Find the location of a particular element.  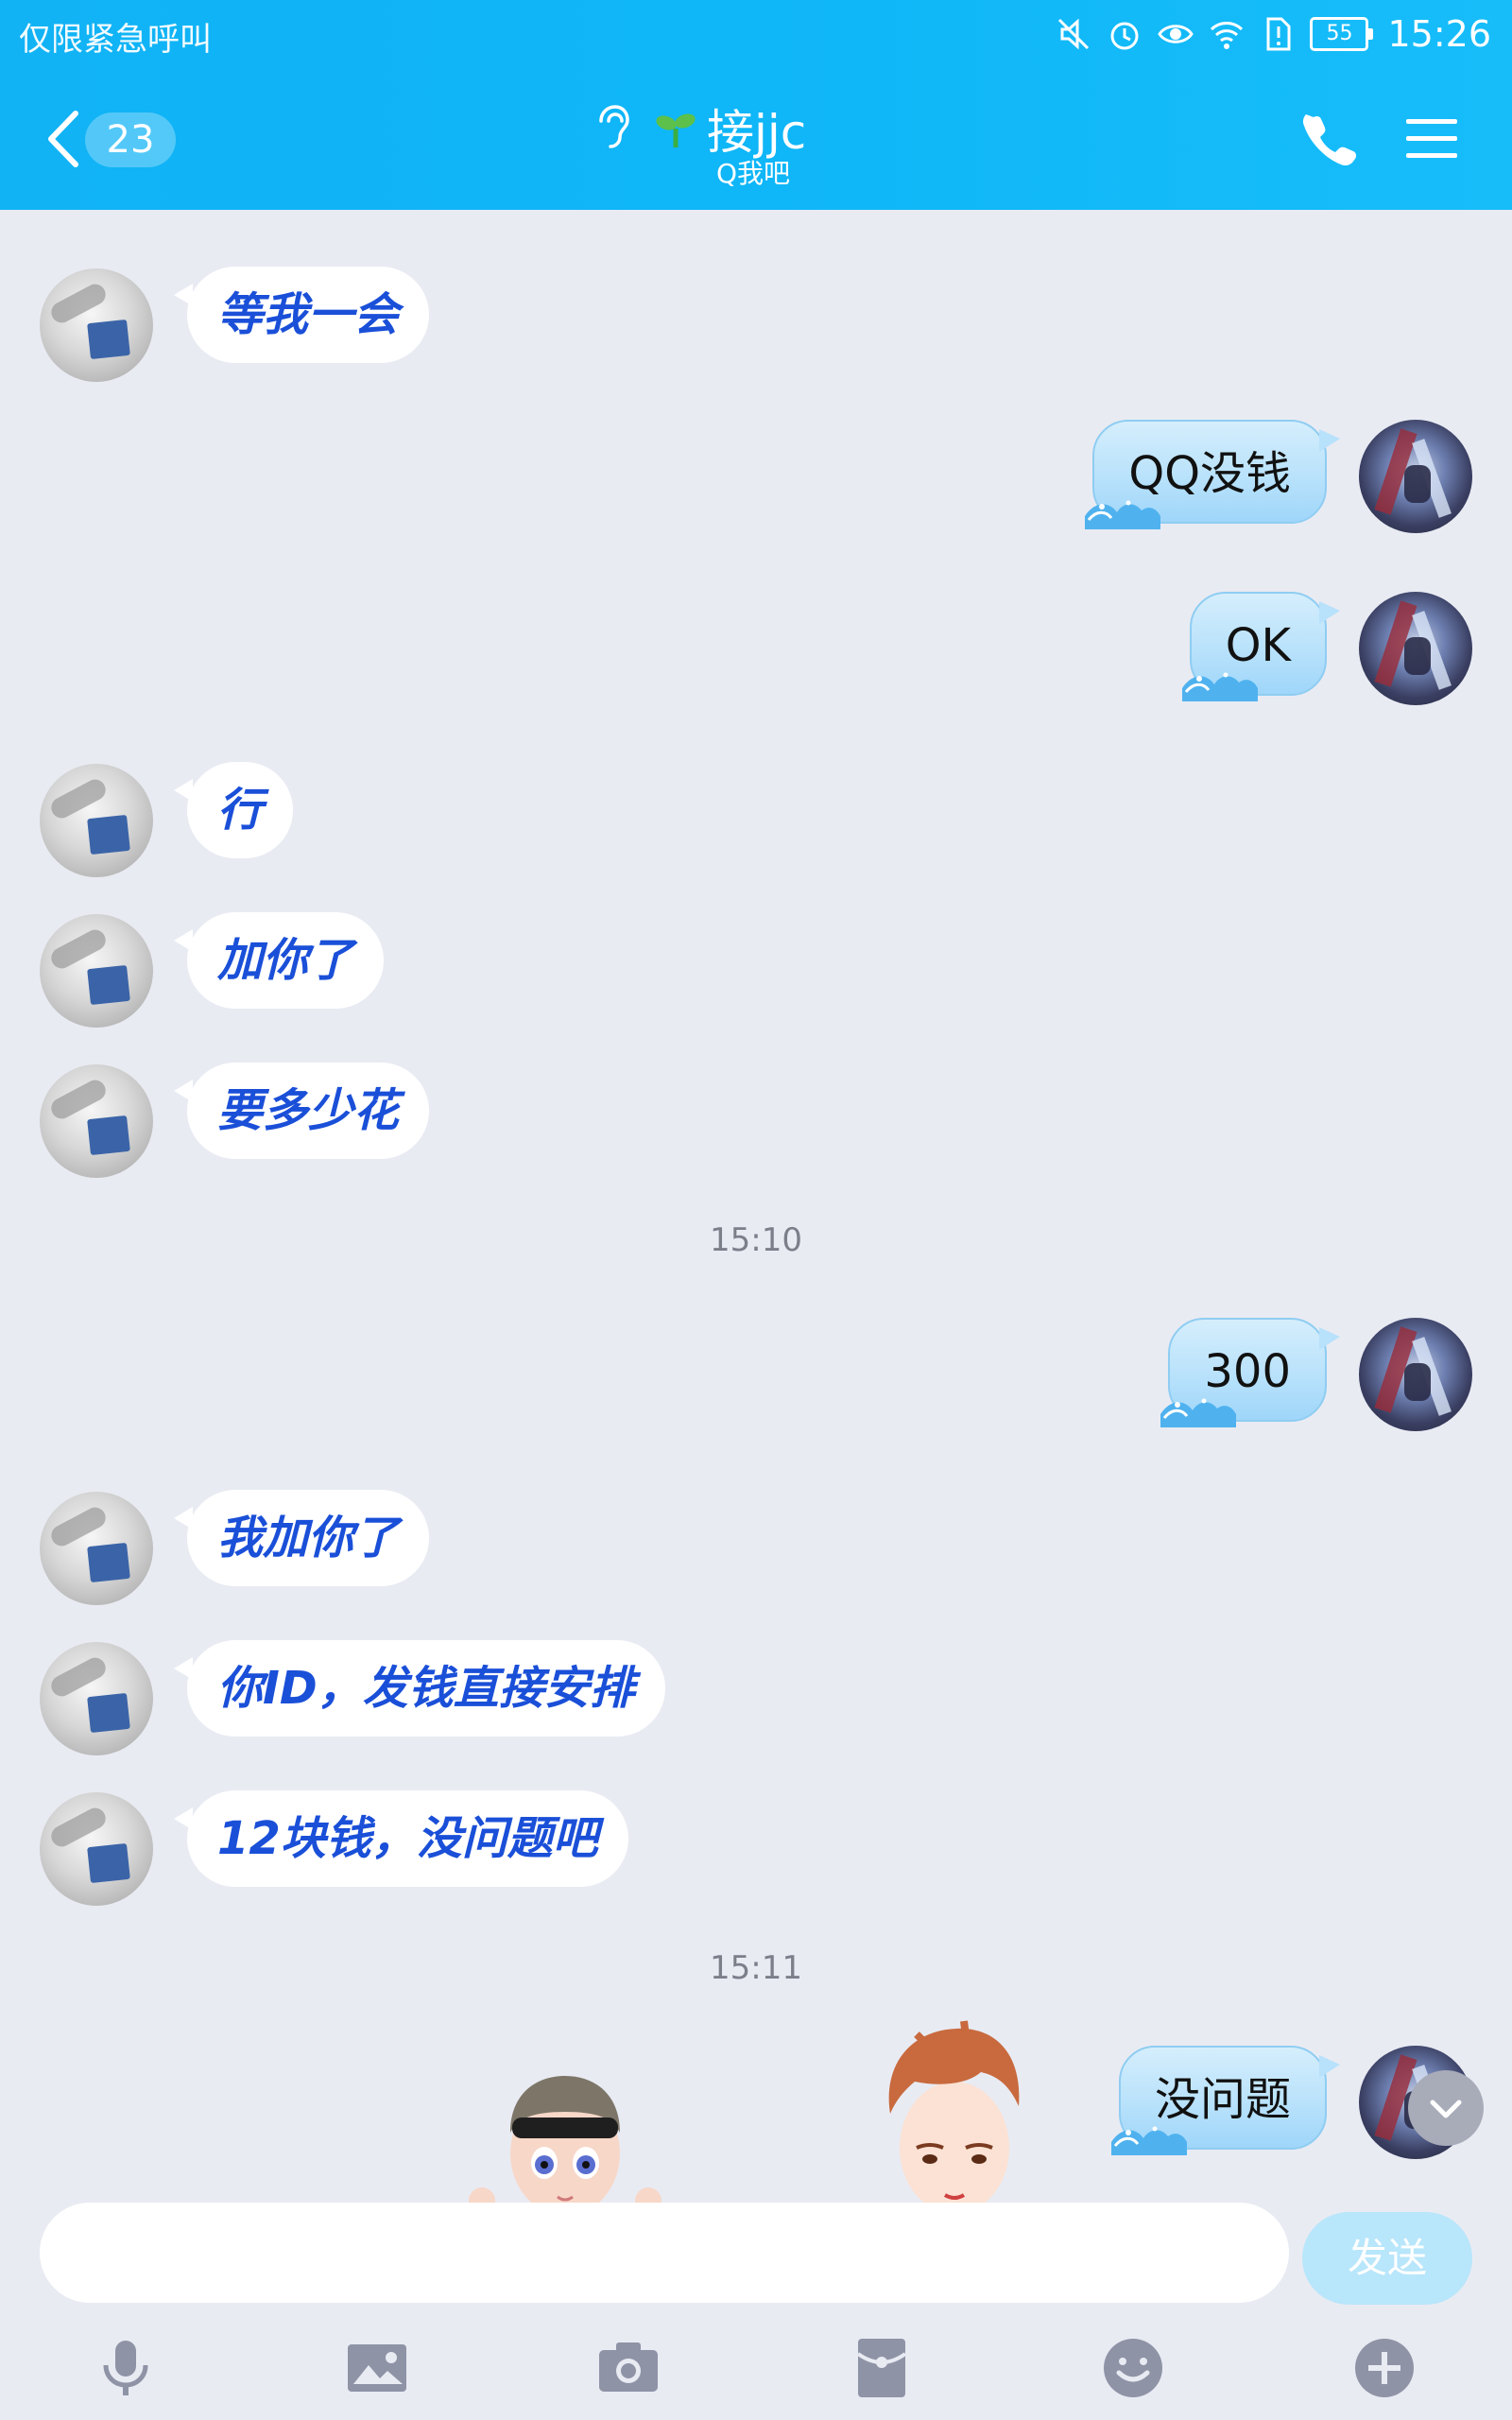

cartoon-boy-avatar-icon is located at coordinates (954, 2109).